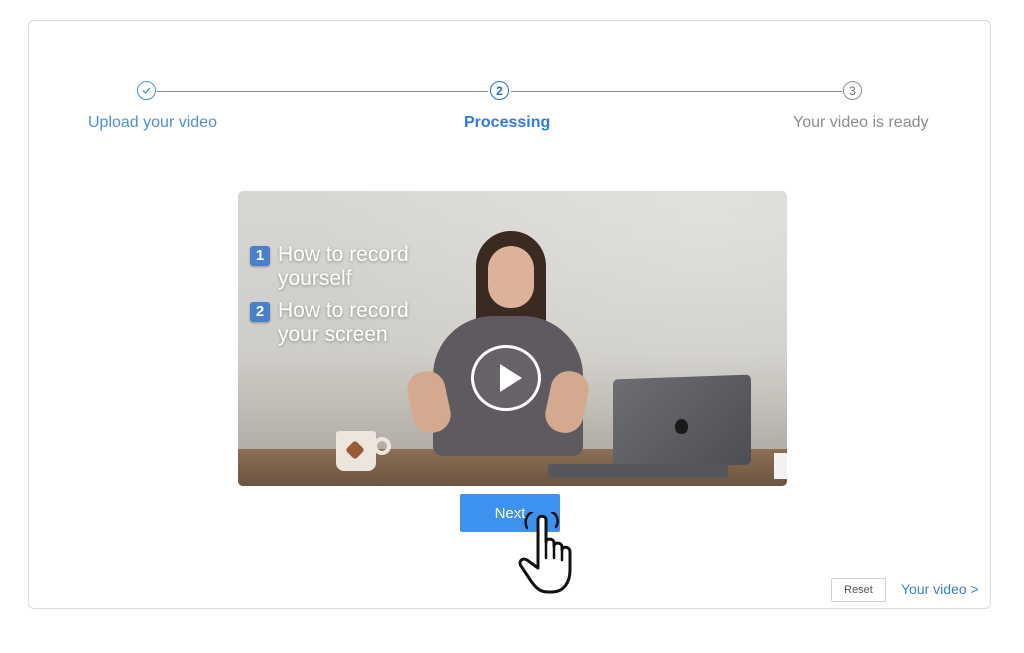  What do you see at coordinates (681, 426) in the screenshot?
I see `apple-logo-icon` at bounding box center [681, 426].